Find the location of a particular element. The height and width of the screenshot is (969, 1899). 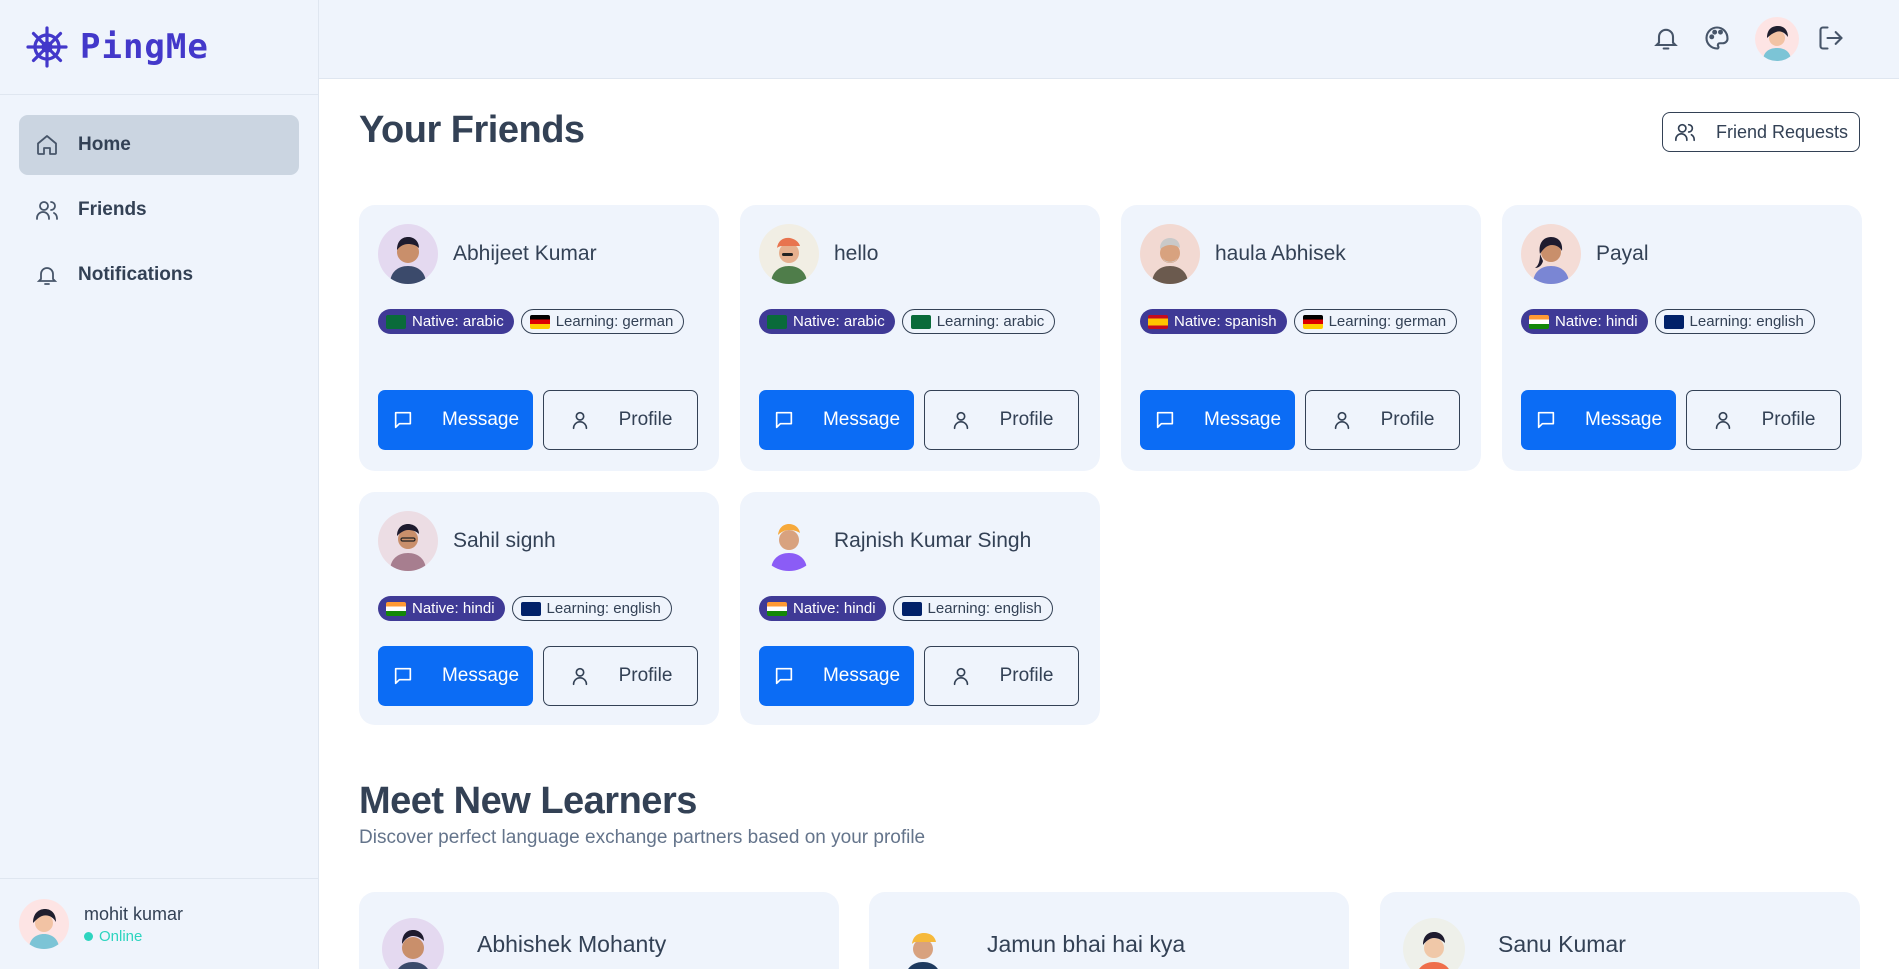

sidebar-item-home: Home is located at coordinates (159, 145).